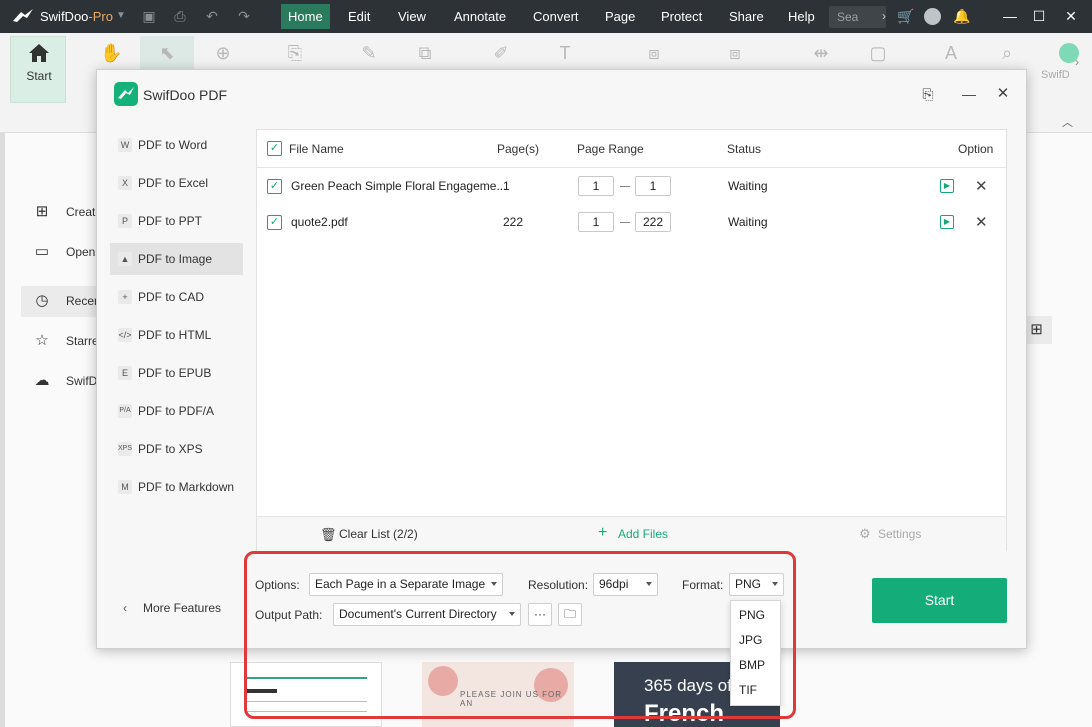 This screenshot has width=1092, height=727. I want to click on side-item-pdf-to-xps: XPS PDF to XPS, so click(176, 449).